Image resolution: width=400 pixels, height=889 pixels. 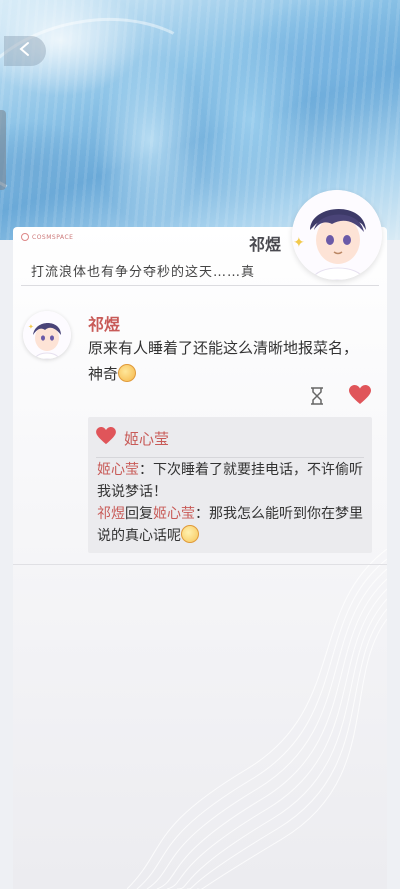 What do you see at coordinates (143, 270) in the screenshot?
I see `post-title: 打流浪体也有争分夺秒的这天……真` at bounding box center [143, 270].